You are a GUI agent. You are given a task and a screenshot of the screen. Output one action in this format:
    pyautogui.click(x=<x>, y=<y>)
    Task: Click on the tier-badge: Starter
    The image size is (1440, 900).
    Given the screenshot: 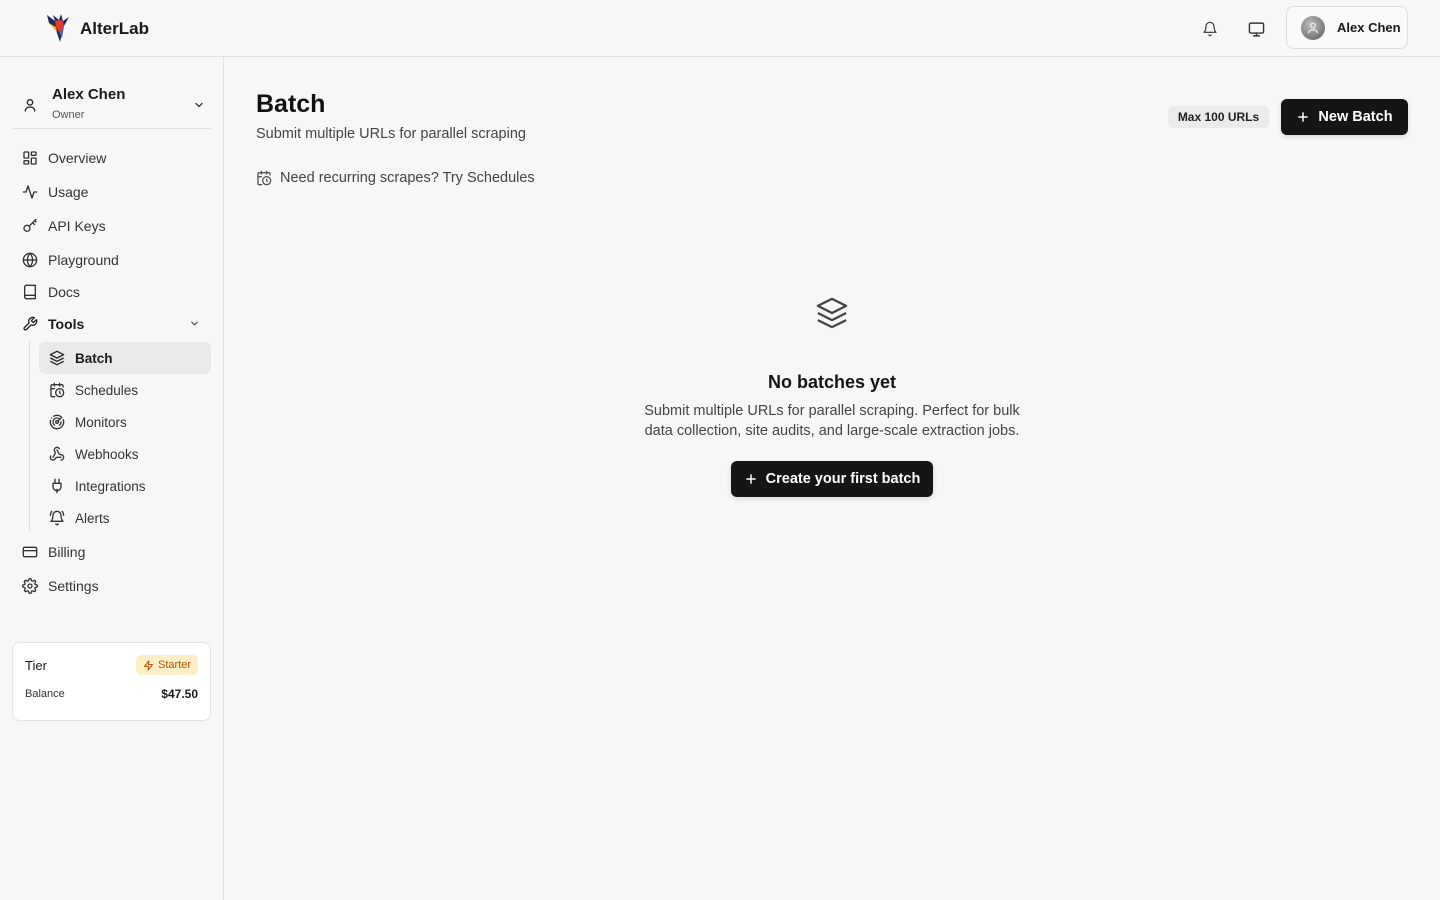 What is the action you would take?
    pyautogui.click(x=166, y=665)
    